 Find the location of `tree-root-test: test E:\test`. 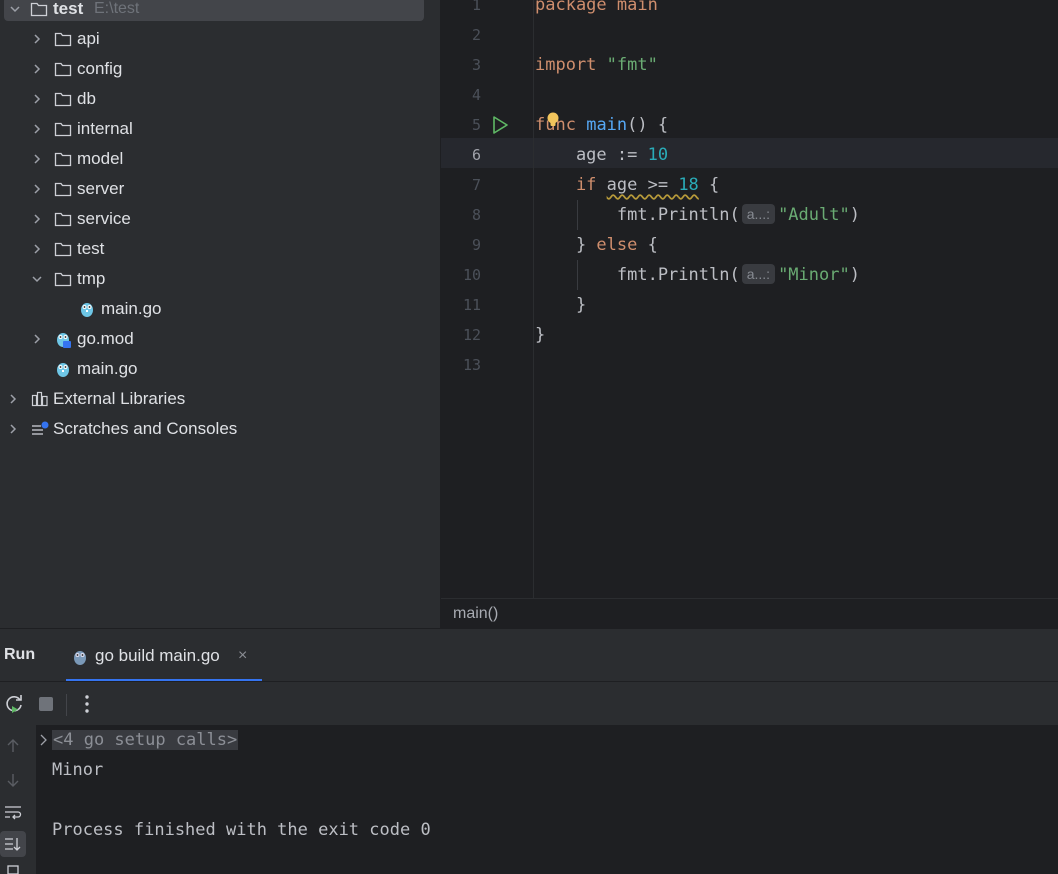

tree-root-test: test E:\test is located at coordinates (214, 10).